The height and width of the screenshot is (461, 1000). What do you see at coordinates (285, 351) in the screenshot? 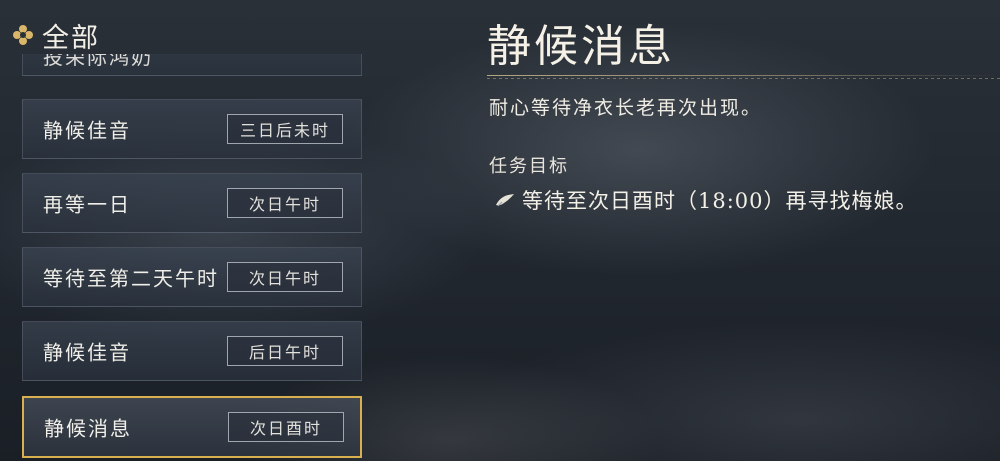
I see `quest-time-badge: 后日午时` at bounding box center [285, 351].